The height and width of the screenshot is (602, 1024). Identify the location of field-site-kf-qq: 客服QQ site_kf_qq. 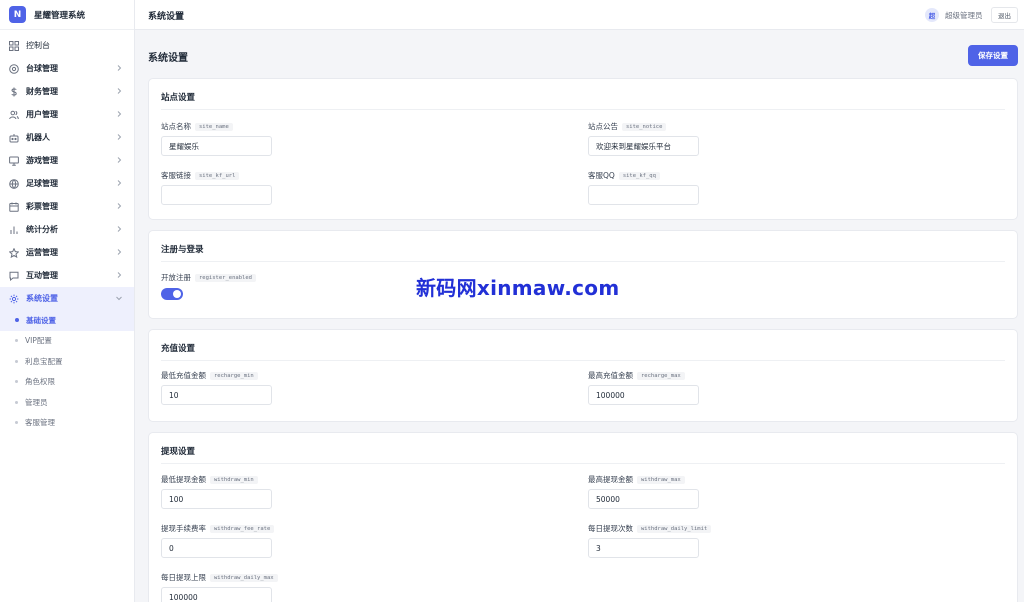
(643, 187).